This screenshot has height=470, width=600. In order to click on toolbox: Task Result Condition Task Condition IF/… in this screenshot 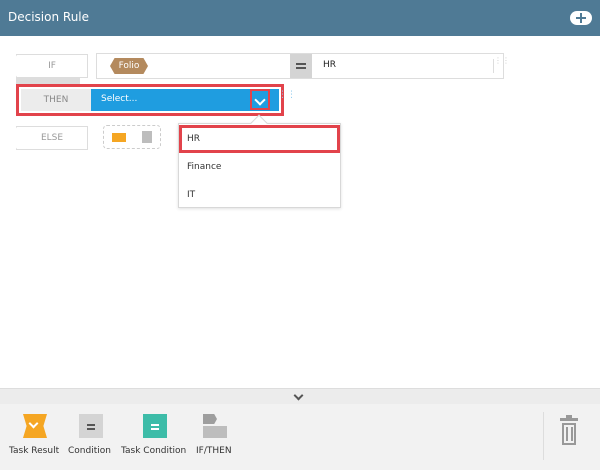, I will do `click(300, 437)`.